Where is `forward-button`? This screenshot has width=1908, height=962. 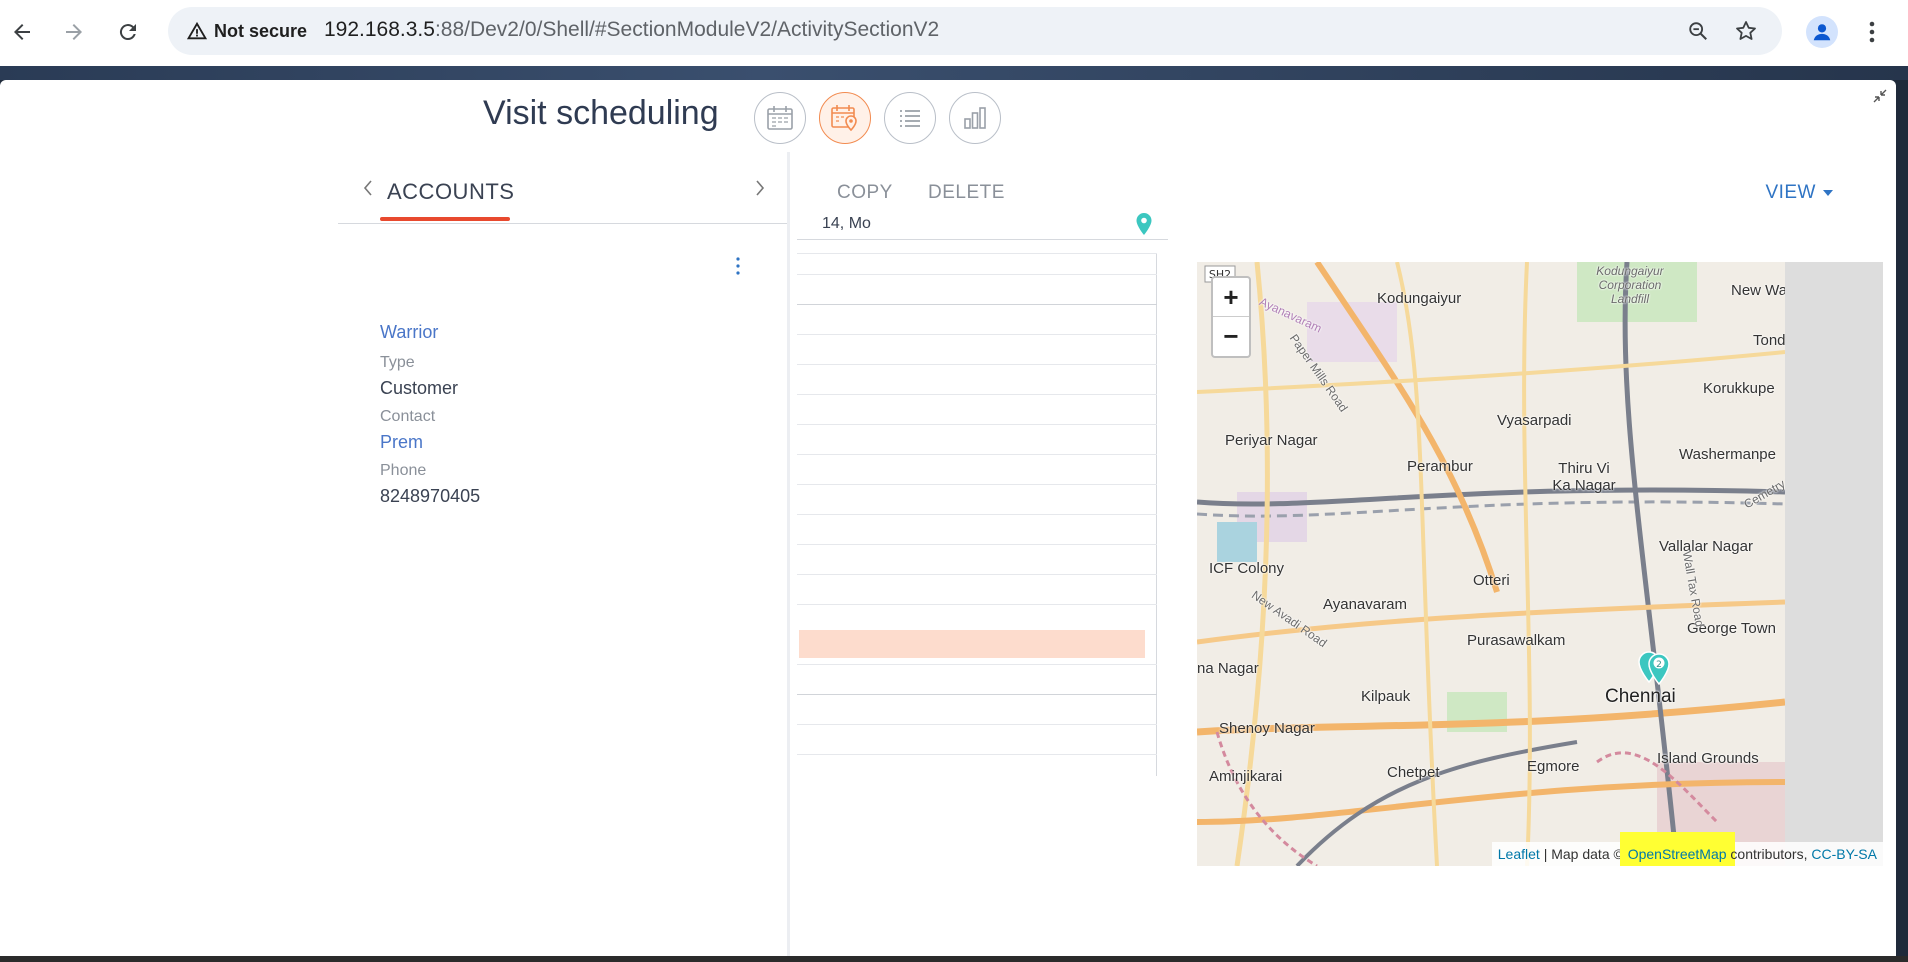 forward-button is located at coordinates (74, 32).